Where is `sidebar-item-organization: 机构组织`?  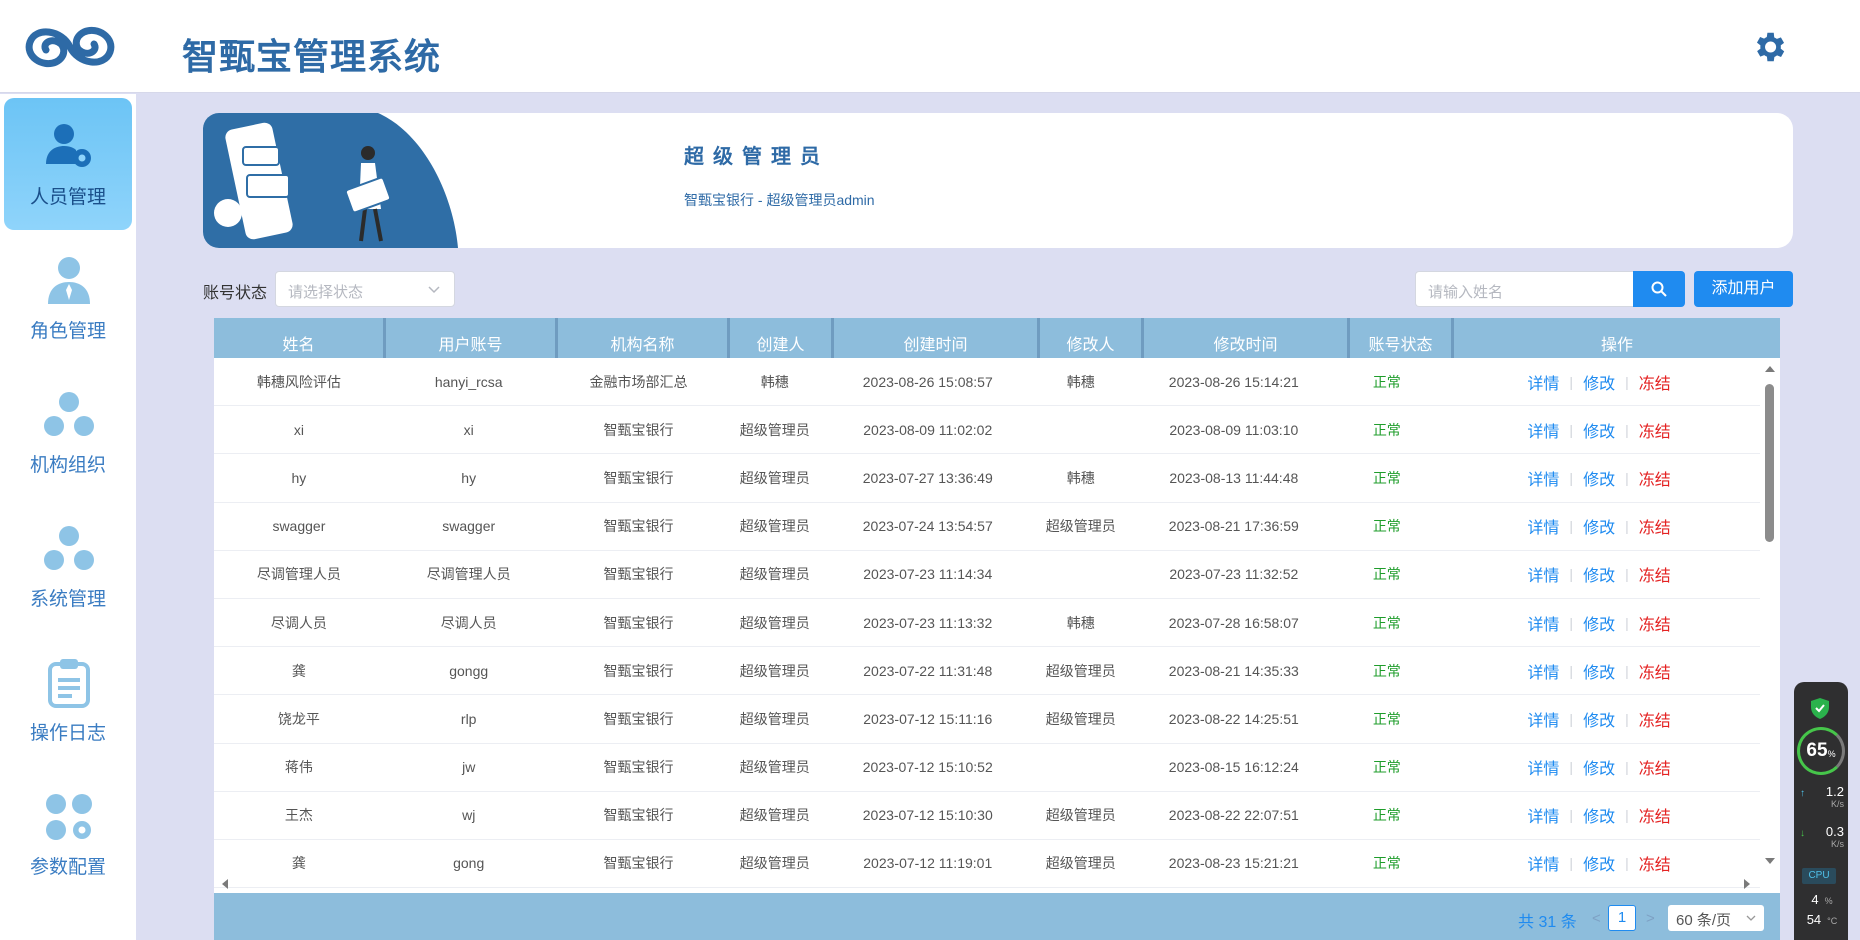 sidebar-item-organization: 机构组织 is located at coordinates (68, 432).